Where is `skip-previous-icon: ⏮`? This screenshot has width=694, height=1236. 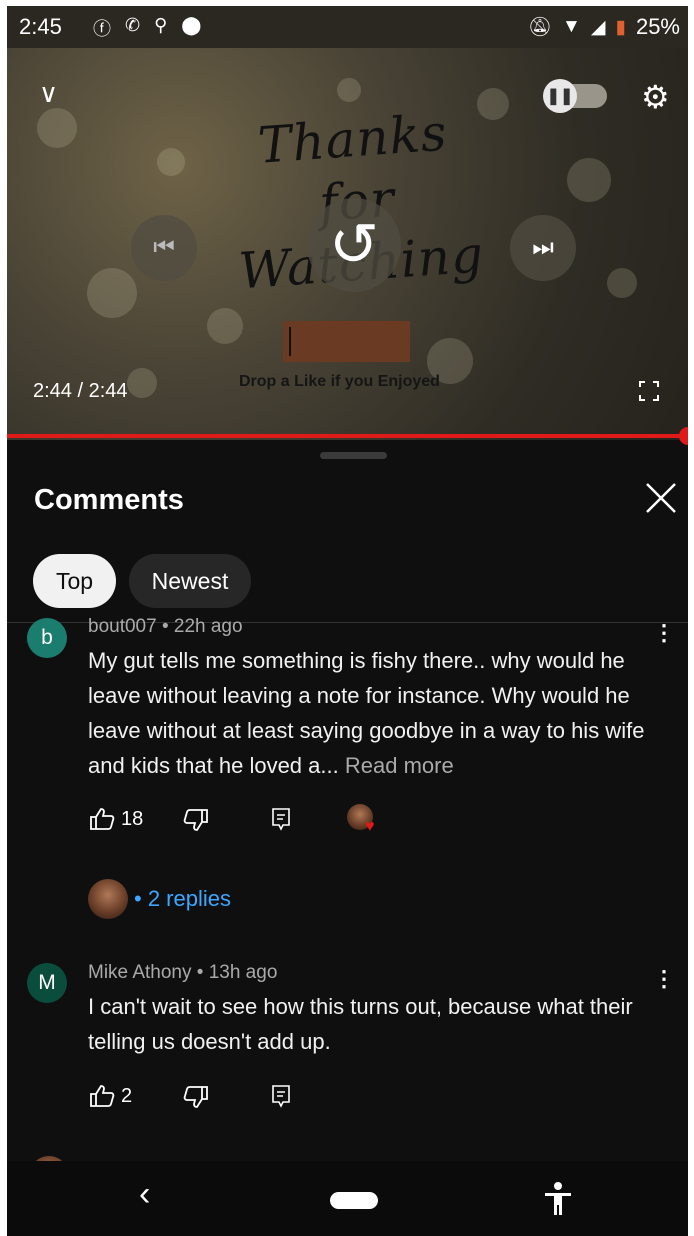
skip-previous-icon: ⏮ is located at coordinates (164, 247).